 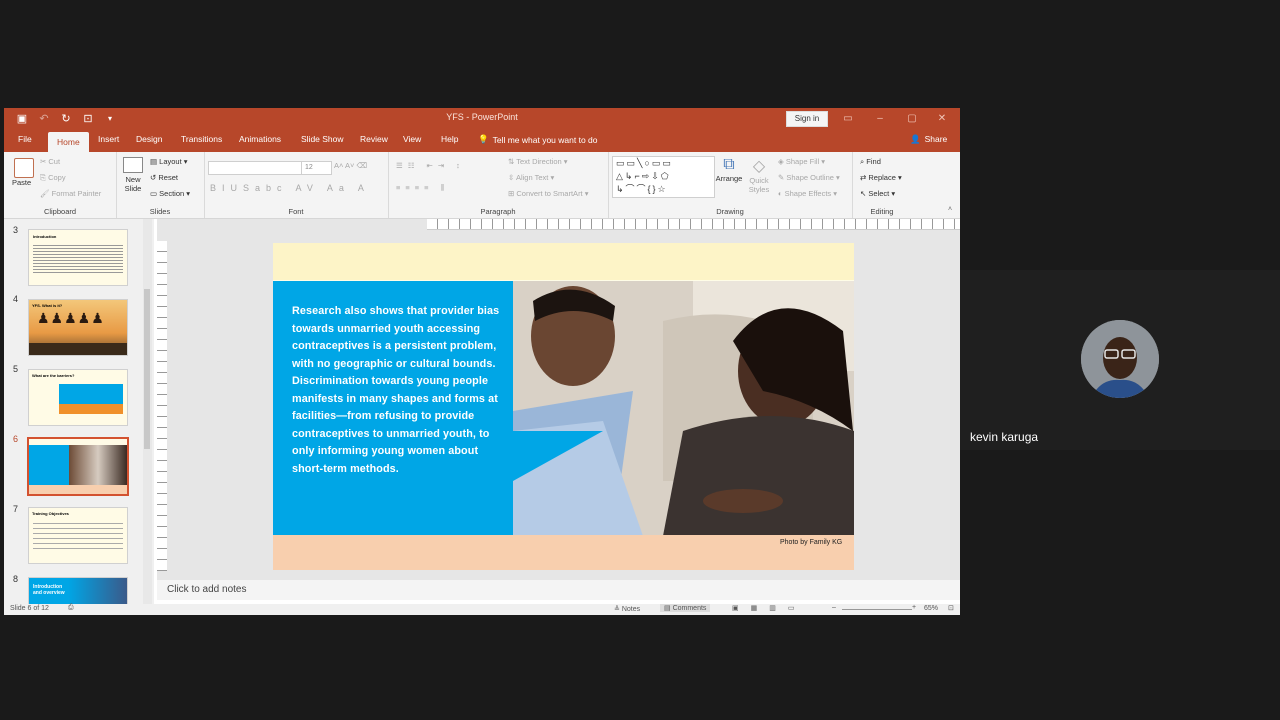 What do you see at coordinates (350, 165) in the screenshot?
I see `grow-font-icon: A˄ A˅ ⌫` at bounding box center [350, 165].